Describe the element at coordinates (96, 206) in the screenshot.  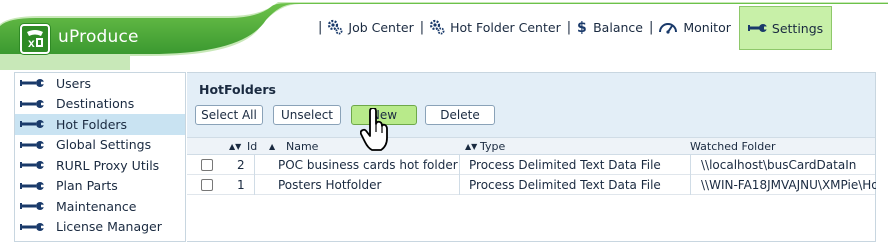
I see `sidebar-item-label: Maintenance` at that location.